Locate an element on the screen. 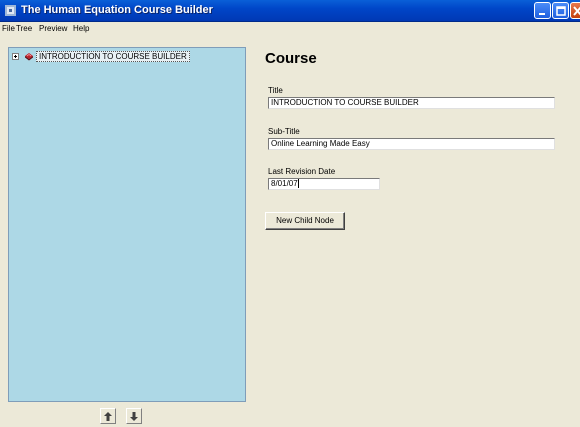  revision-date-label: Last Revision Date is located at coordinates (302, 171).